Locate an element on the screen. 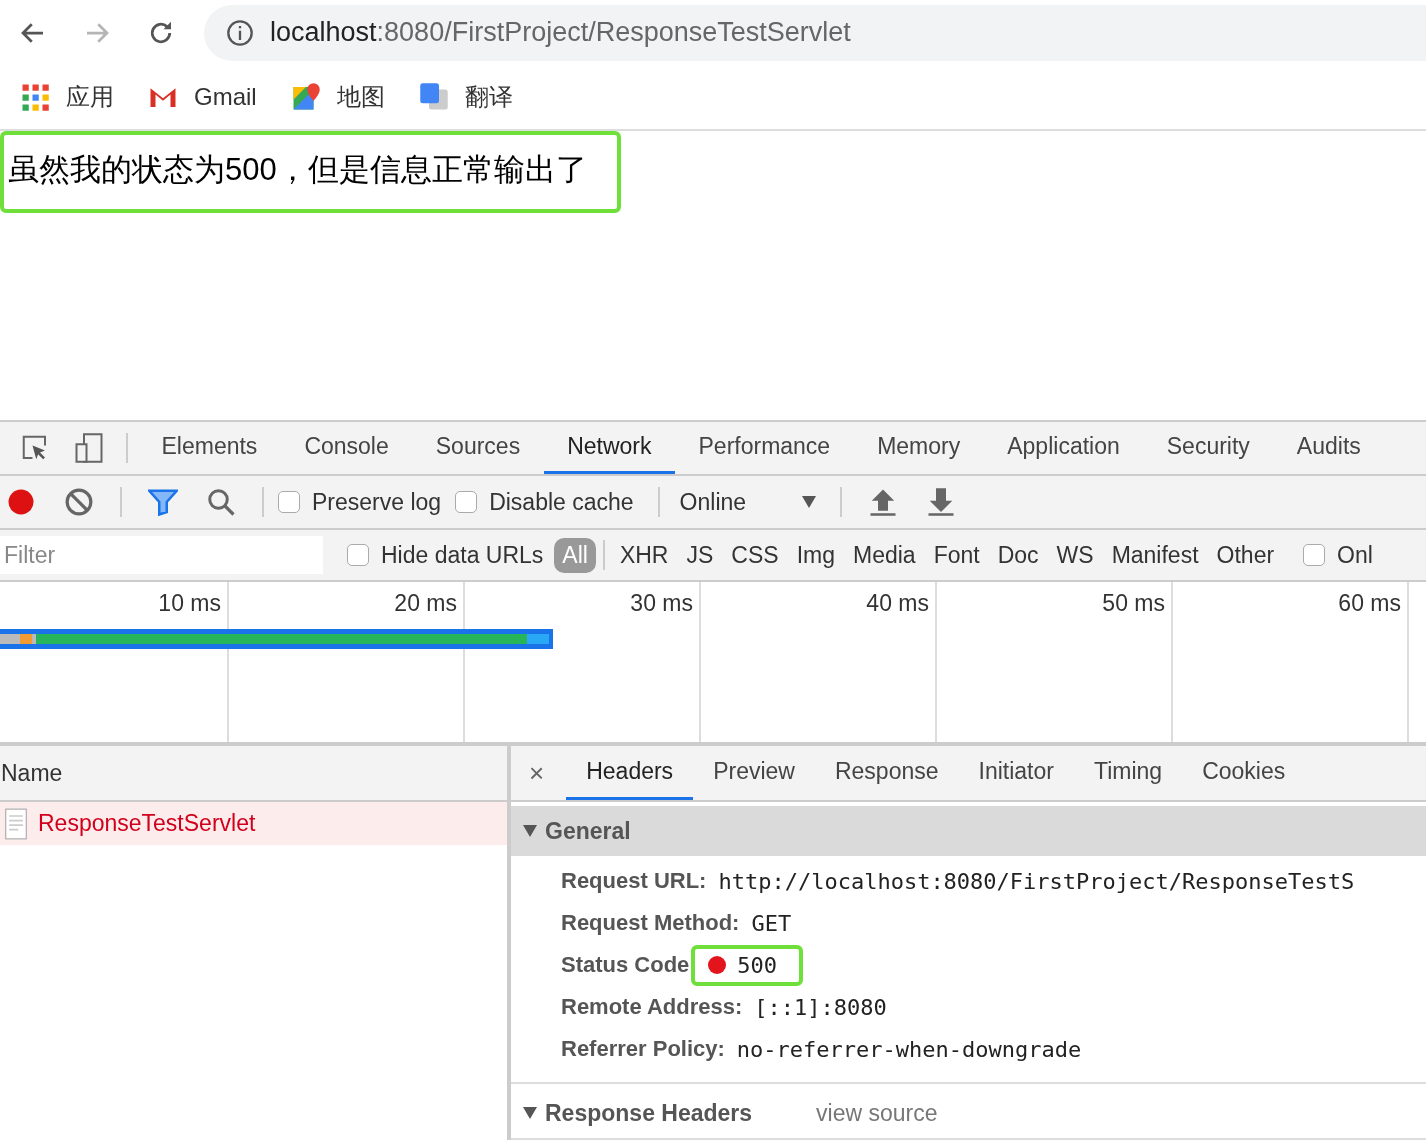 The height and width of the screenshot is (1140, 1426). header-name: Status Code is located at coordinates (625, 965).